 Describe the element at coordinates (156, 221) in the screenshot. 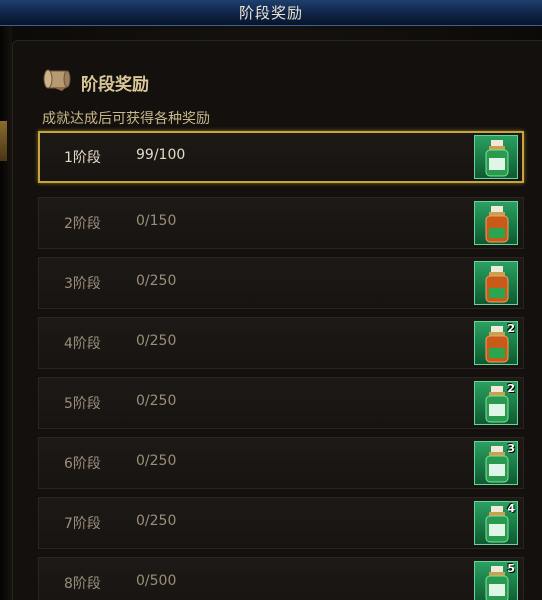

I see `stage-progress: 0/150` at that location.